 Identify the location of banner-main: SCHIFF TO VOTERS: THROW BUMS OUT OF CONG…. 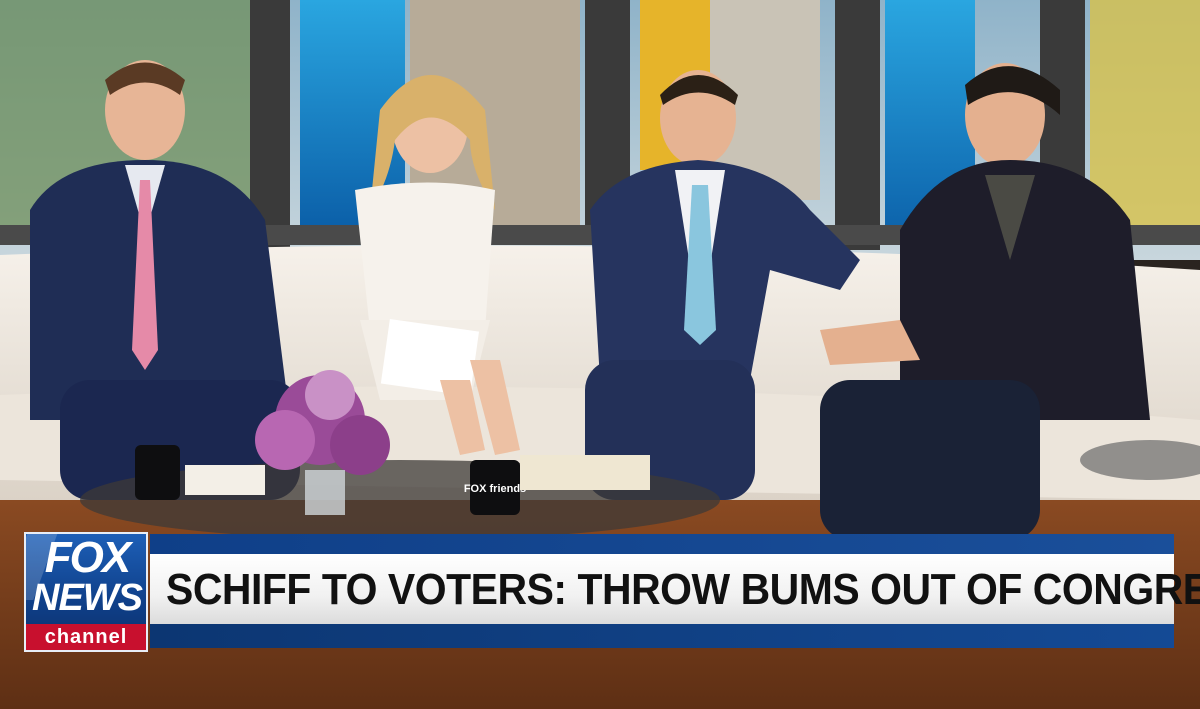
(675, 590).